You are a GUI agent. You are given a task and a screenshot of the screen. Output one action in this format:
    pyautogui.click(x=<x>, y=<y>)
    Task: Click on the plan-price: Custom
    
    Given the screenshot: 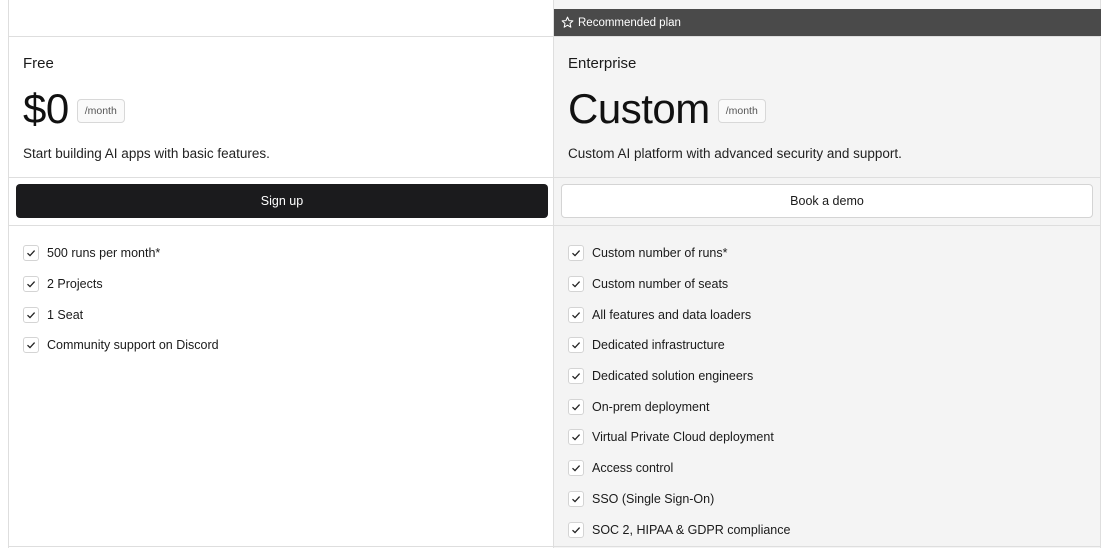 What is the action you would take?
    pyautogui.click(x=639, y=108)
    